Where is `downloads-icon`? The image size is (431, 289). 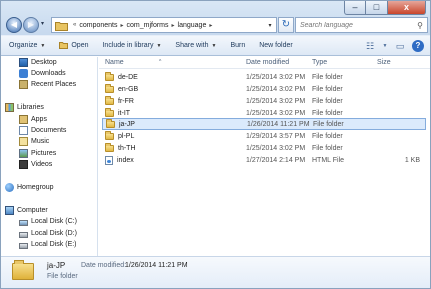 downloads-icon is located at coordinates (23, 73).